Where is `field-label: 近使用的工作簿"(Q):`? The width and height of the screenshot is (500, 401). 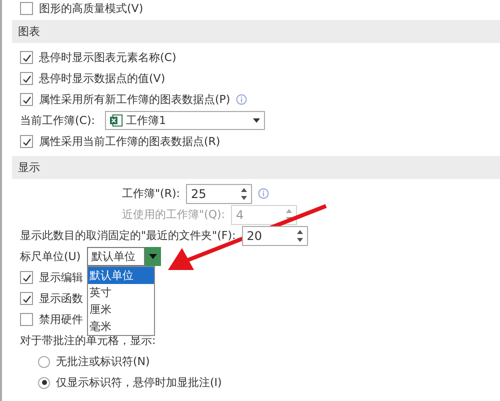 field-label: 近使用的工作簿"(Q): is located at coordinates (174, 214).